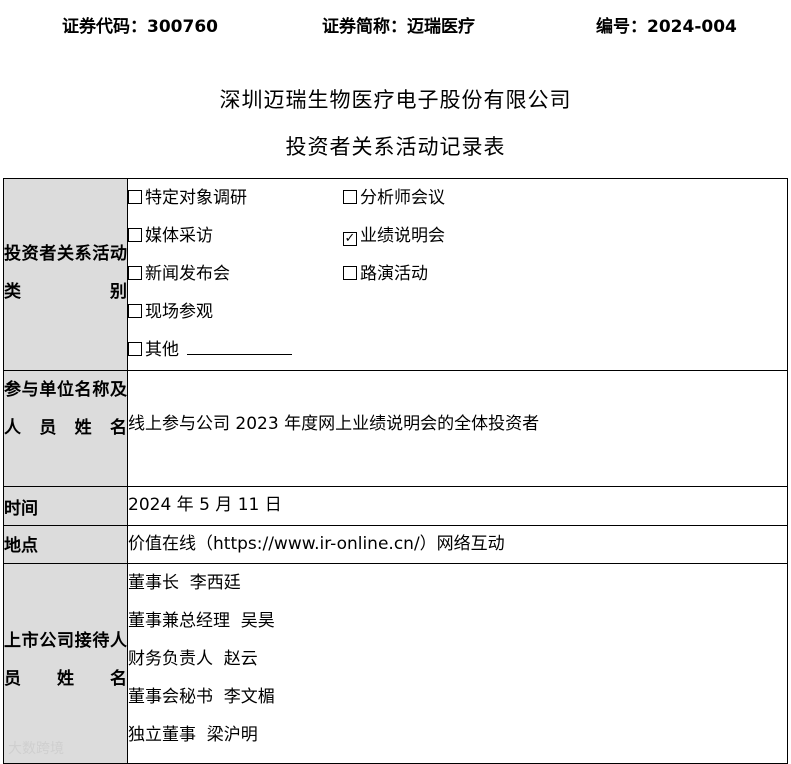 The height and width of the screenshot is (764, 791). What do you see at coordinates (402, 236) in the screenshot?
I see `category-option-label: 业绩说明会` at bounding box center [402, 236].